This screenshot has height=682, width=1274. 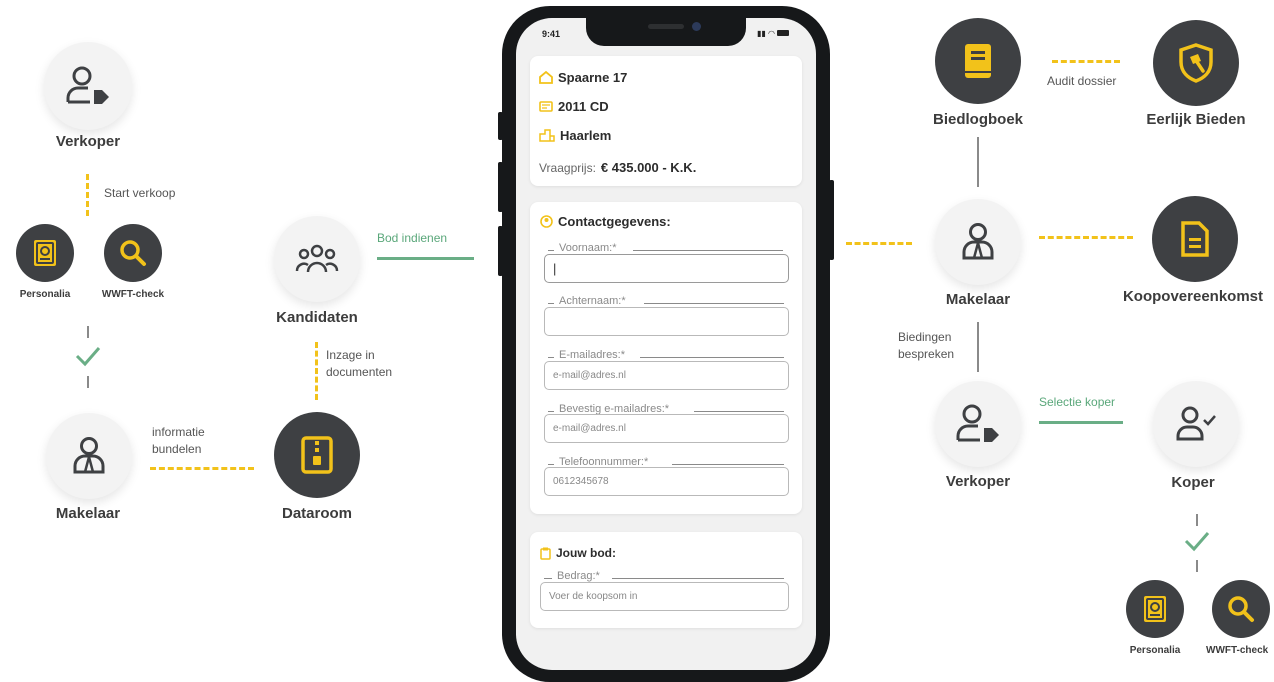 What do you see at coordinates (546, 77) in the screenshot?
I see `home-icon` at bounding box center [546, 77].